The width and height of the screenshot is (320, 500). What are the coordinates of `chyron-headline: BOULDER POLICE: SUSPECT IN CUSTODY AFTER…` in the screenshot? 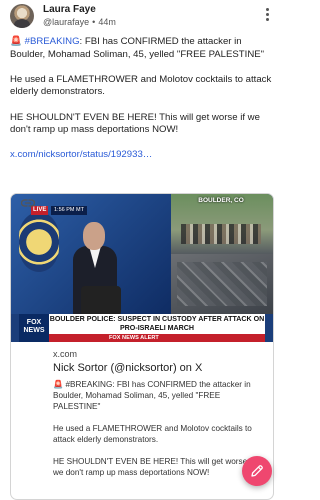 It's located at (157, 324).